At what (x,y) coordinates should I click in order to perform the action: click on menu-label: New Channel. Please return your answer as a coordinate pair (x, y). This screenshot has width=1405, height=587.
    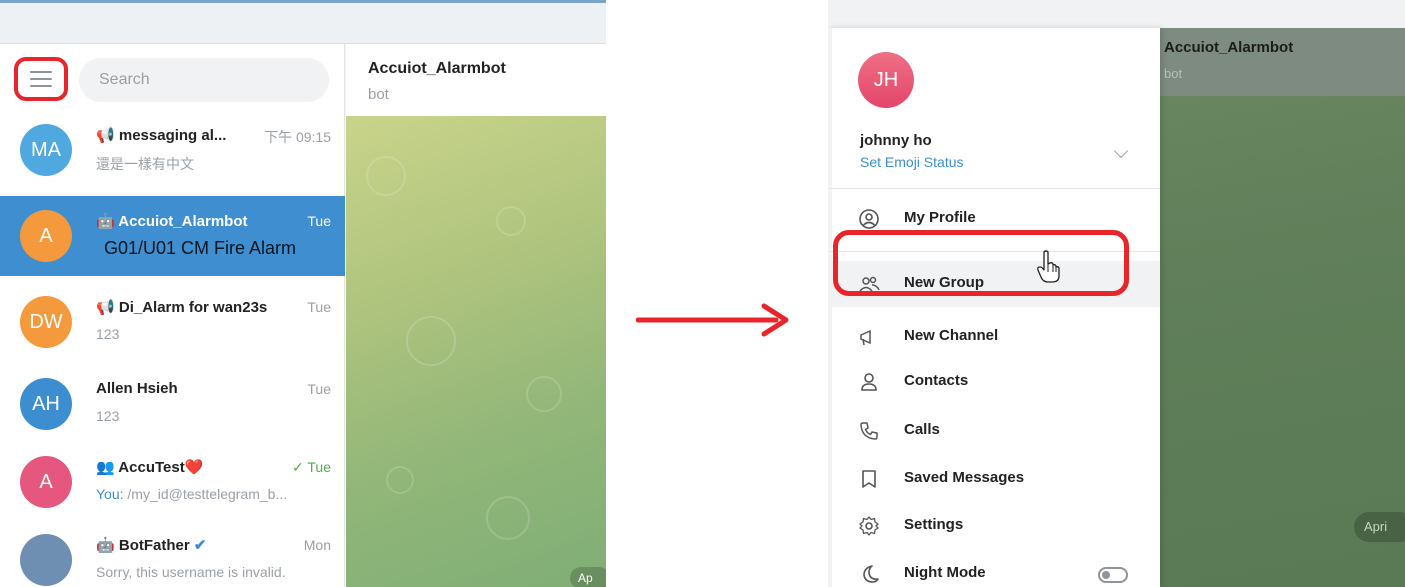
    Looking at the image, I should click on (951, 335).